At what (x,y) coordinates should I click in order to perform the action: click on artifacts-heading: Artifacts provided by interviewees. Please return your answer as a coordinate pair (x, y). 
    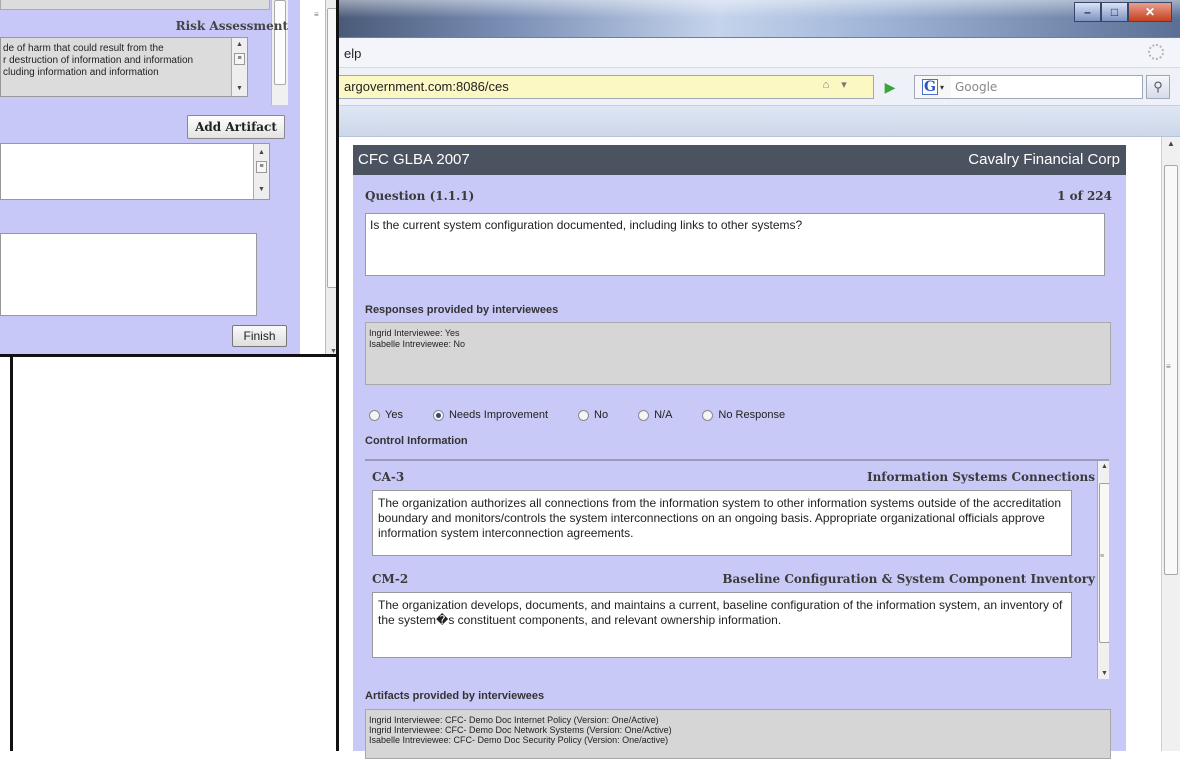
    Looking at the image, I should click on (455, 696).